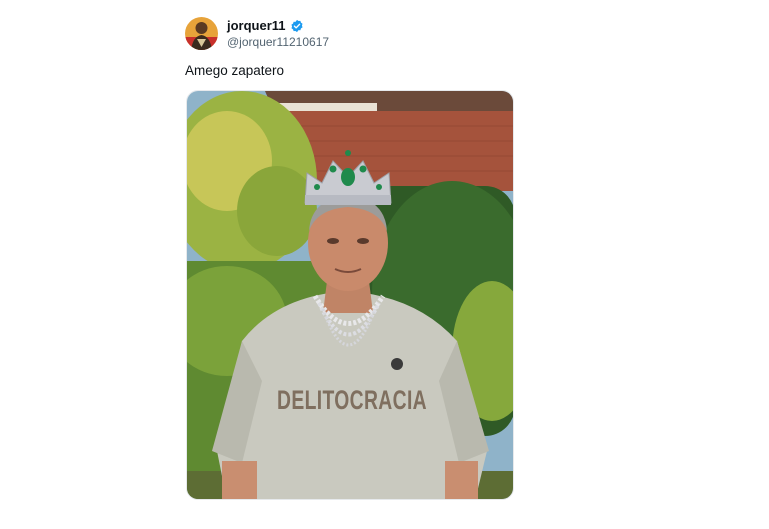  Describe the element at coordinates (297, 26) in the screenshot. I see `verified-badge-icon` at that location.